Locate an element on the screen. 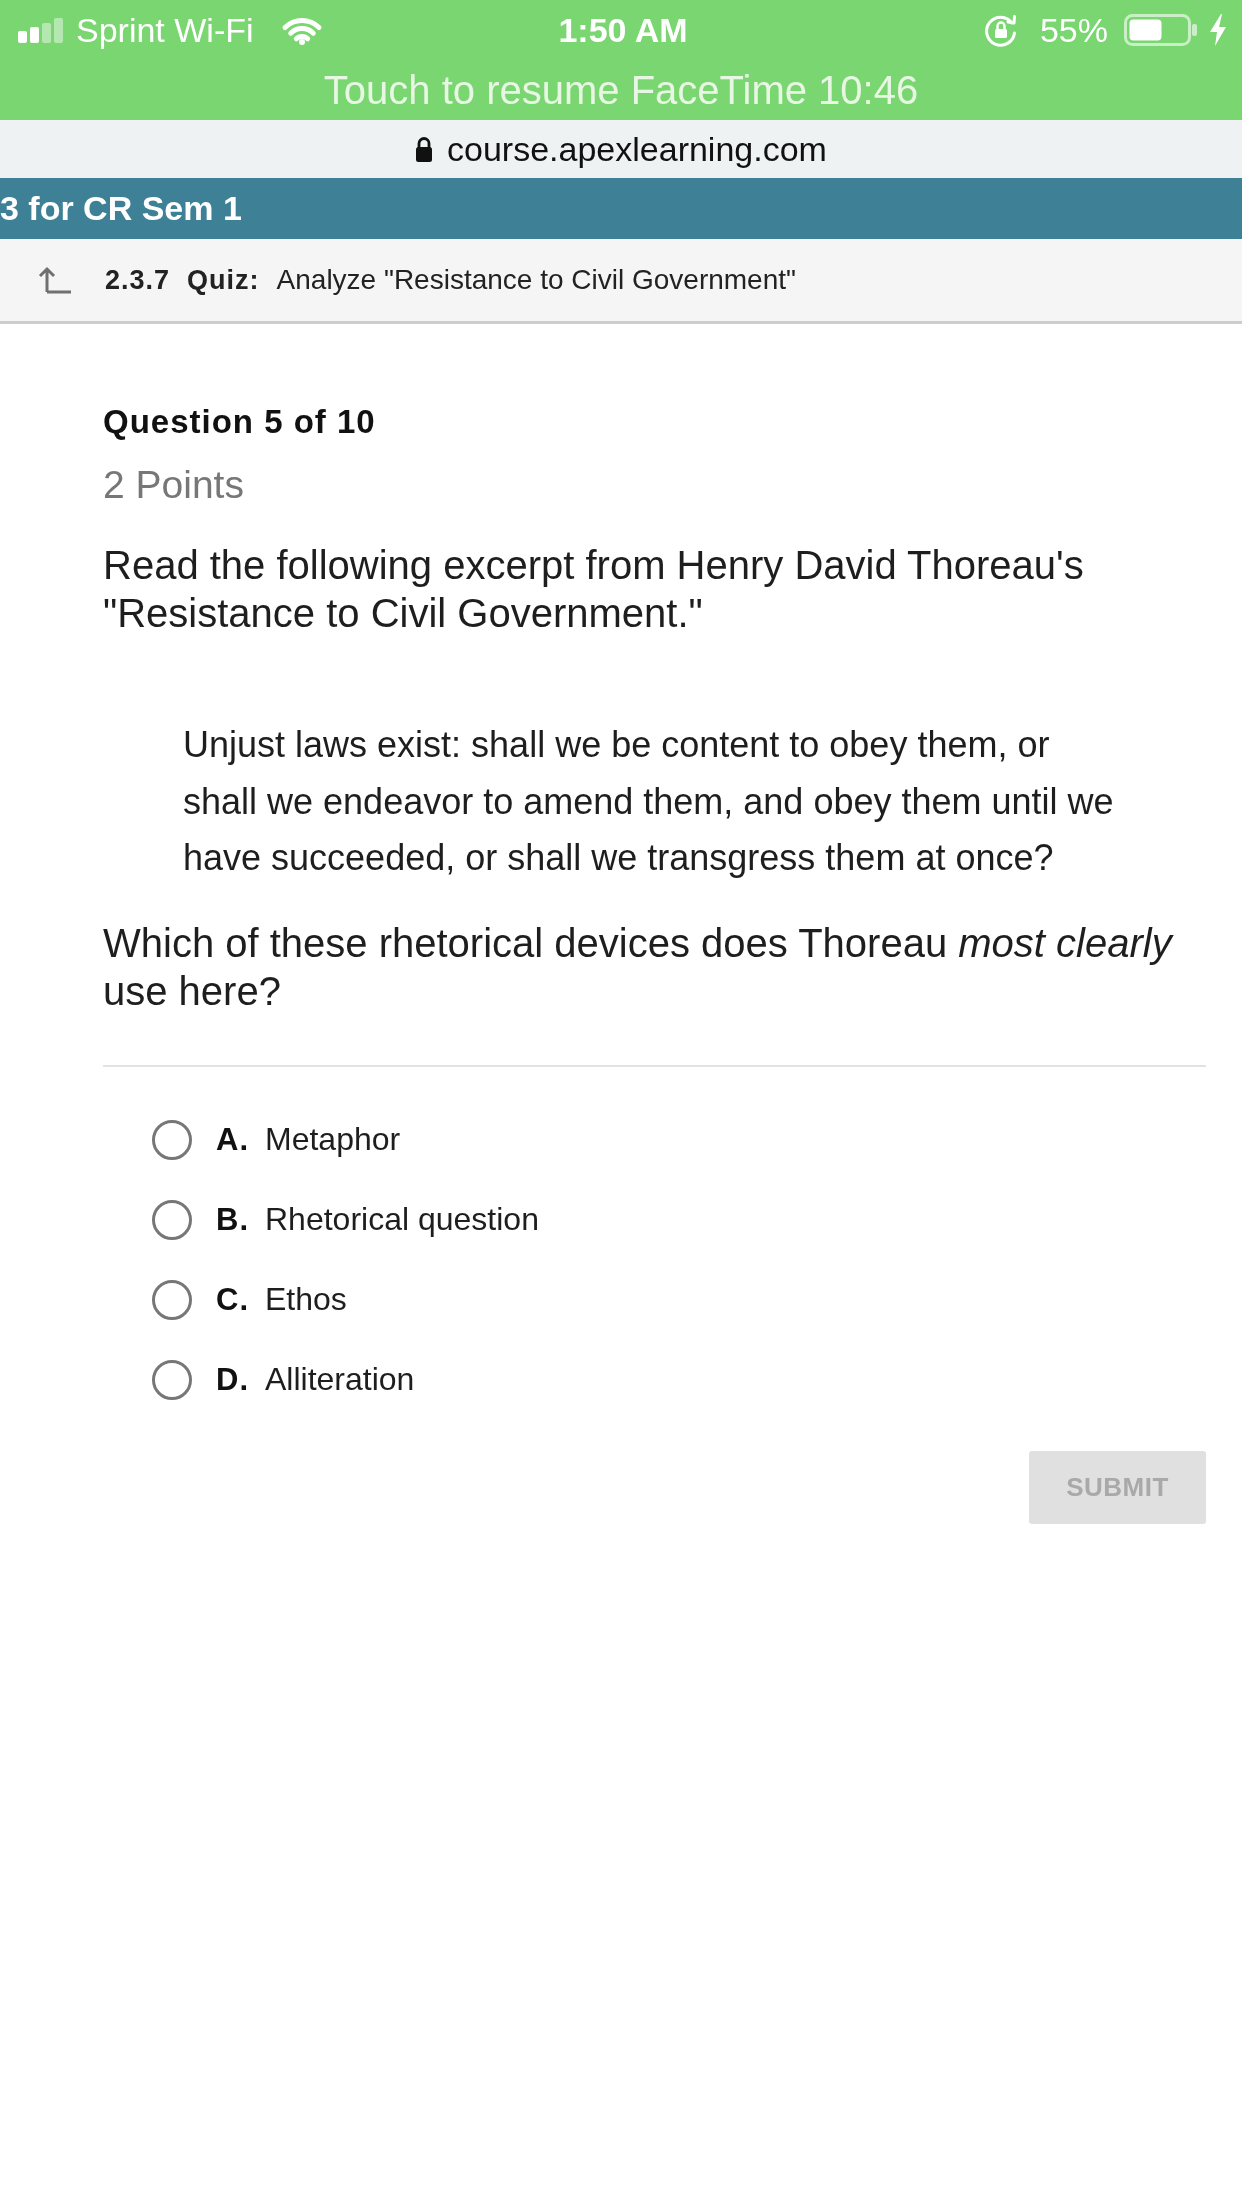  carrier-name: Sprint Wi-Fi is located at coordinates (165, 30).